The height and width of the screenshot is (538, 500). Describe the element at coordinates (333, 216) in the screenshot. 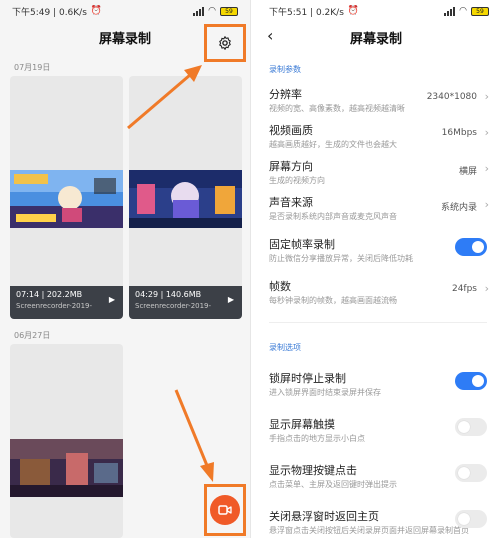

I see `setting-description: 是否录制系统内部声音或麦克风声音` at that location.